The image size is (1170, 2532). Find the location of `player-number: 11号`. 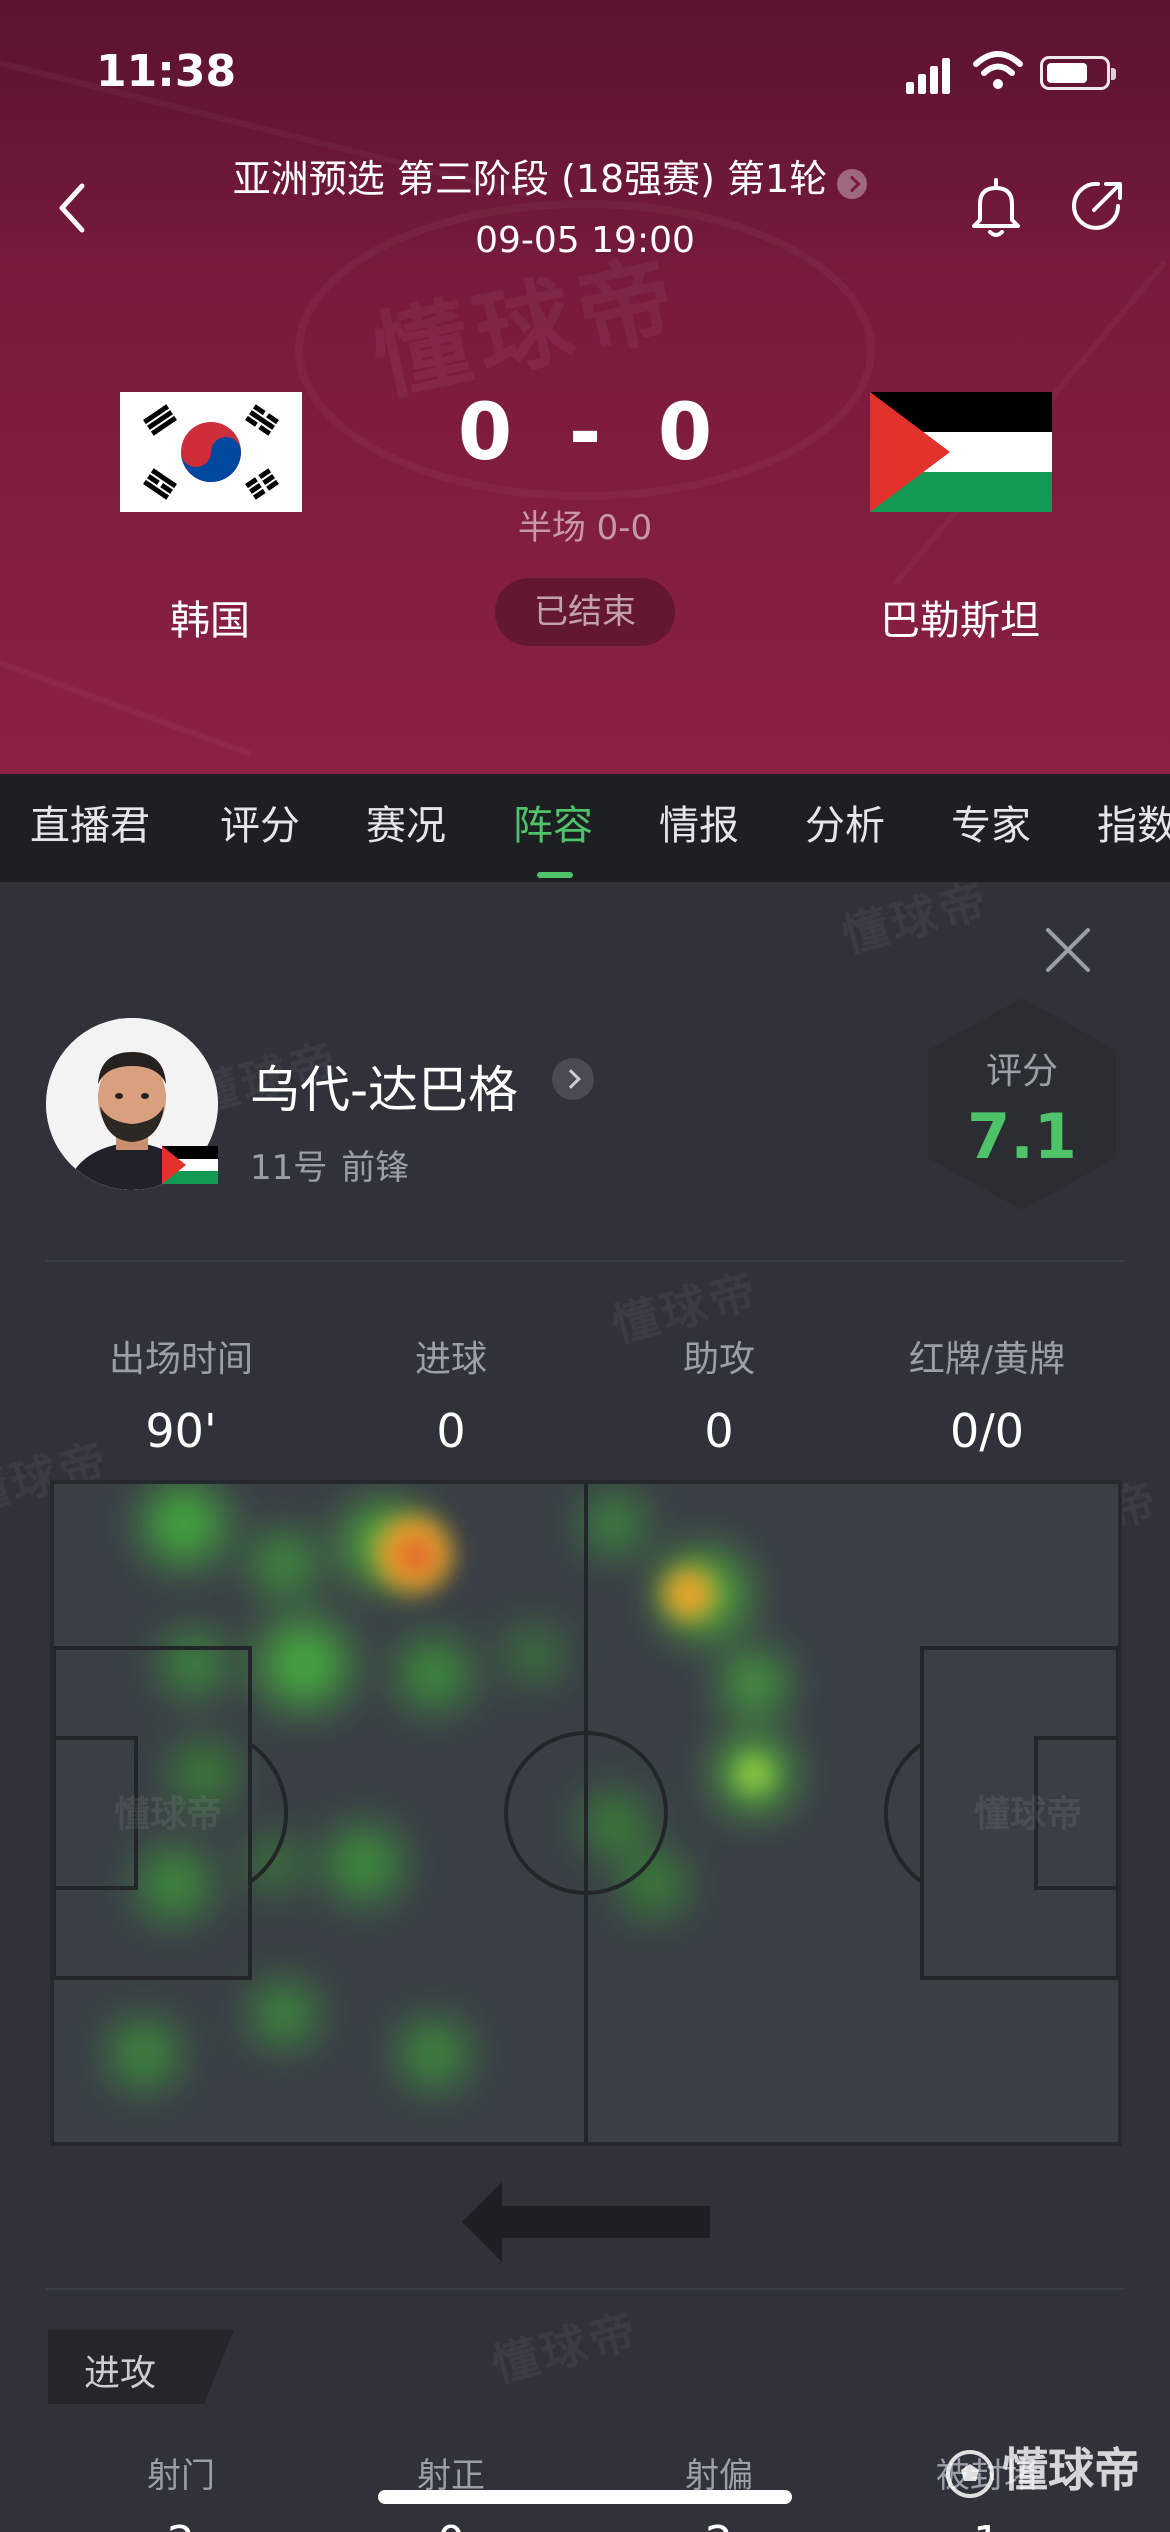

player-number: 11号 is located at coordinates (289, 1168).